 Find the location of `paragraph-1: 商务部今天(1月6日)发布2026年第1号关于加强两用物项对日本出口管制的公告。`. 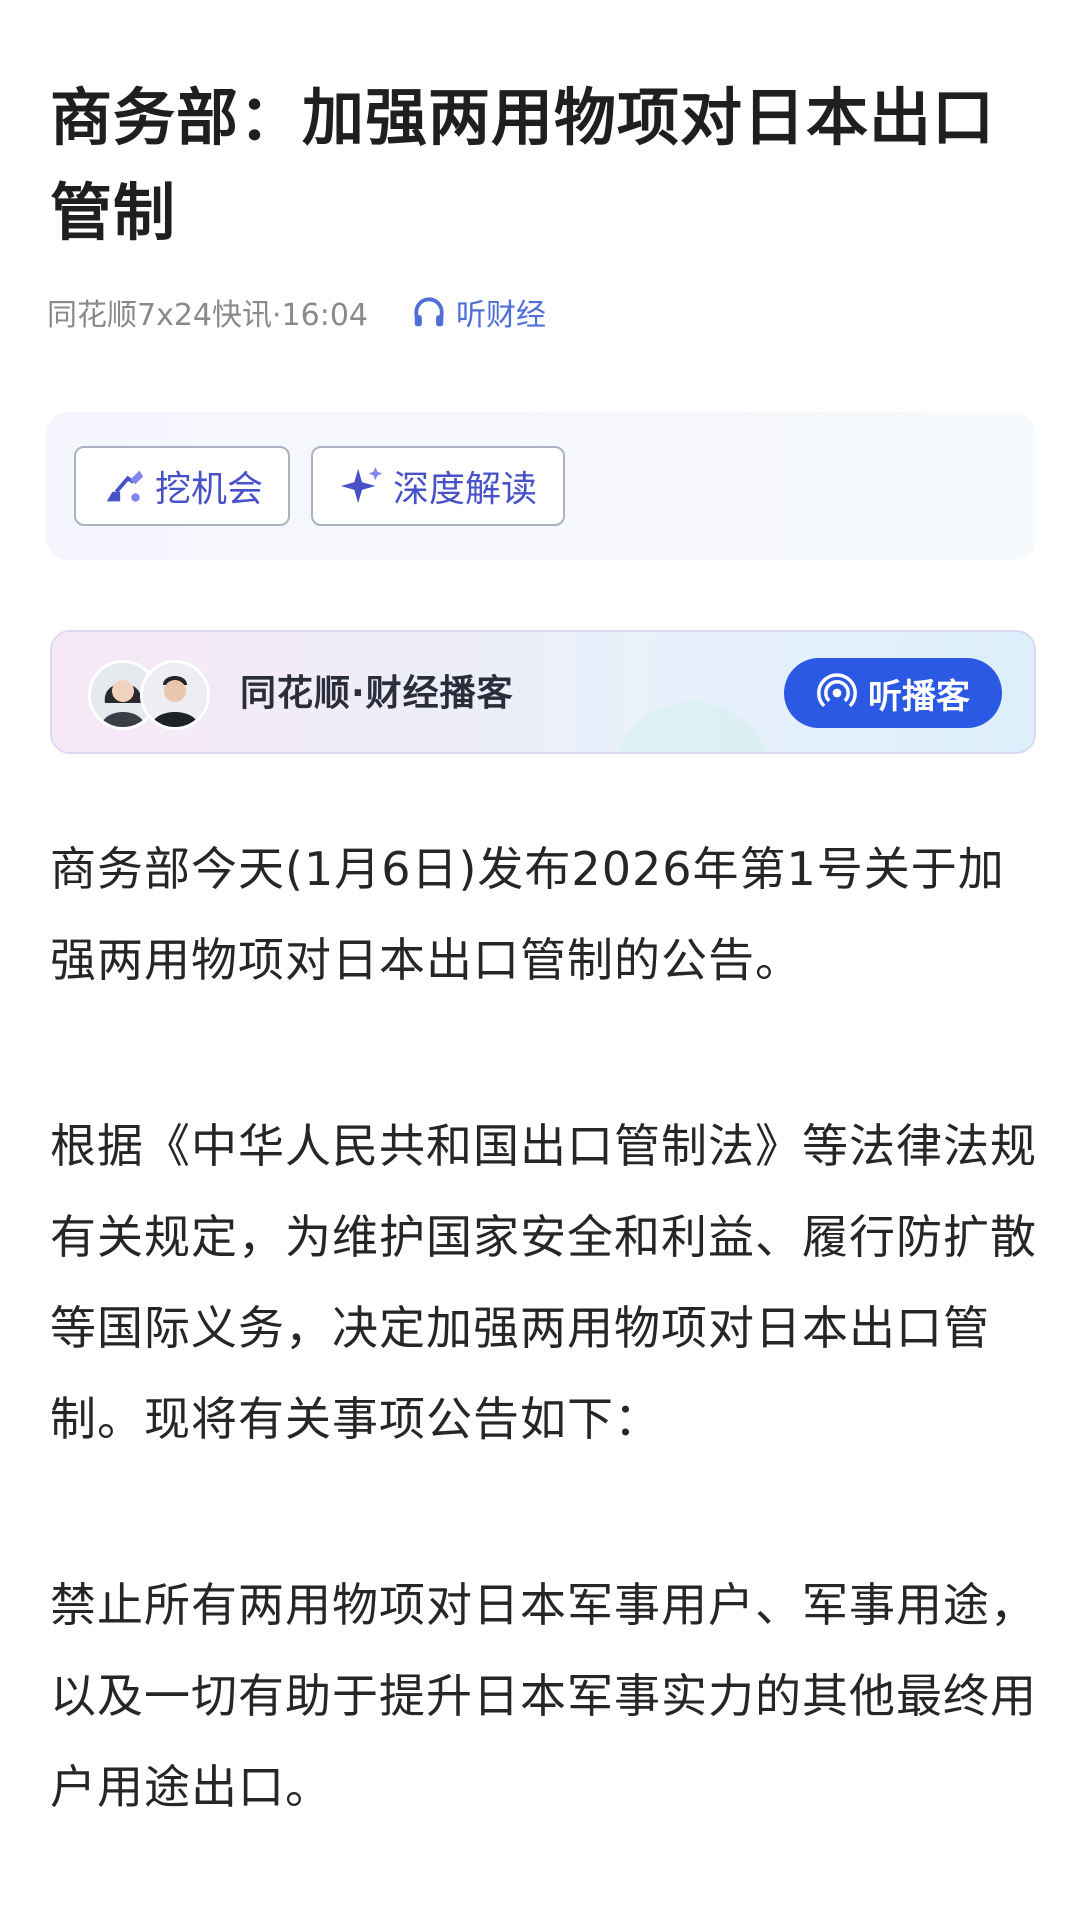

paragraph-1: 商务部今天(1月6日)发布2026年第1号关于加强两用物项对日本出口管制的公告。 is located at coordinates (527, 914).